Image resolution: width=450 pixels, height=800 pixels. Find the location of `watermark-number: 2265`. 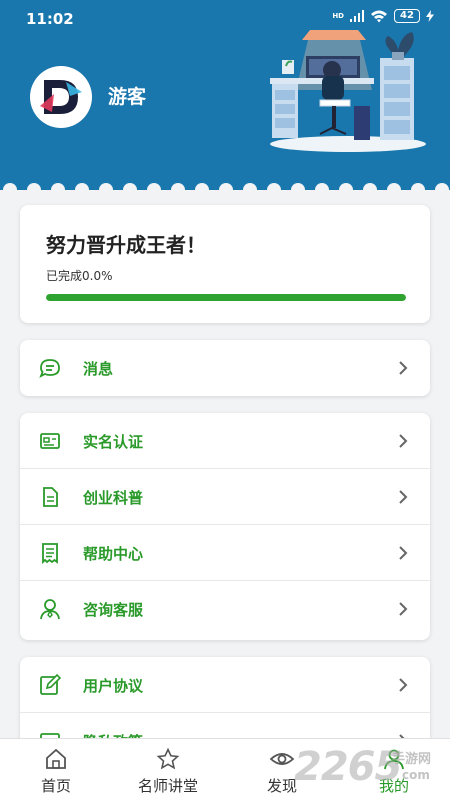

watermark-number: 2265 is located at coordinates (348, 767).